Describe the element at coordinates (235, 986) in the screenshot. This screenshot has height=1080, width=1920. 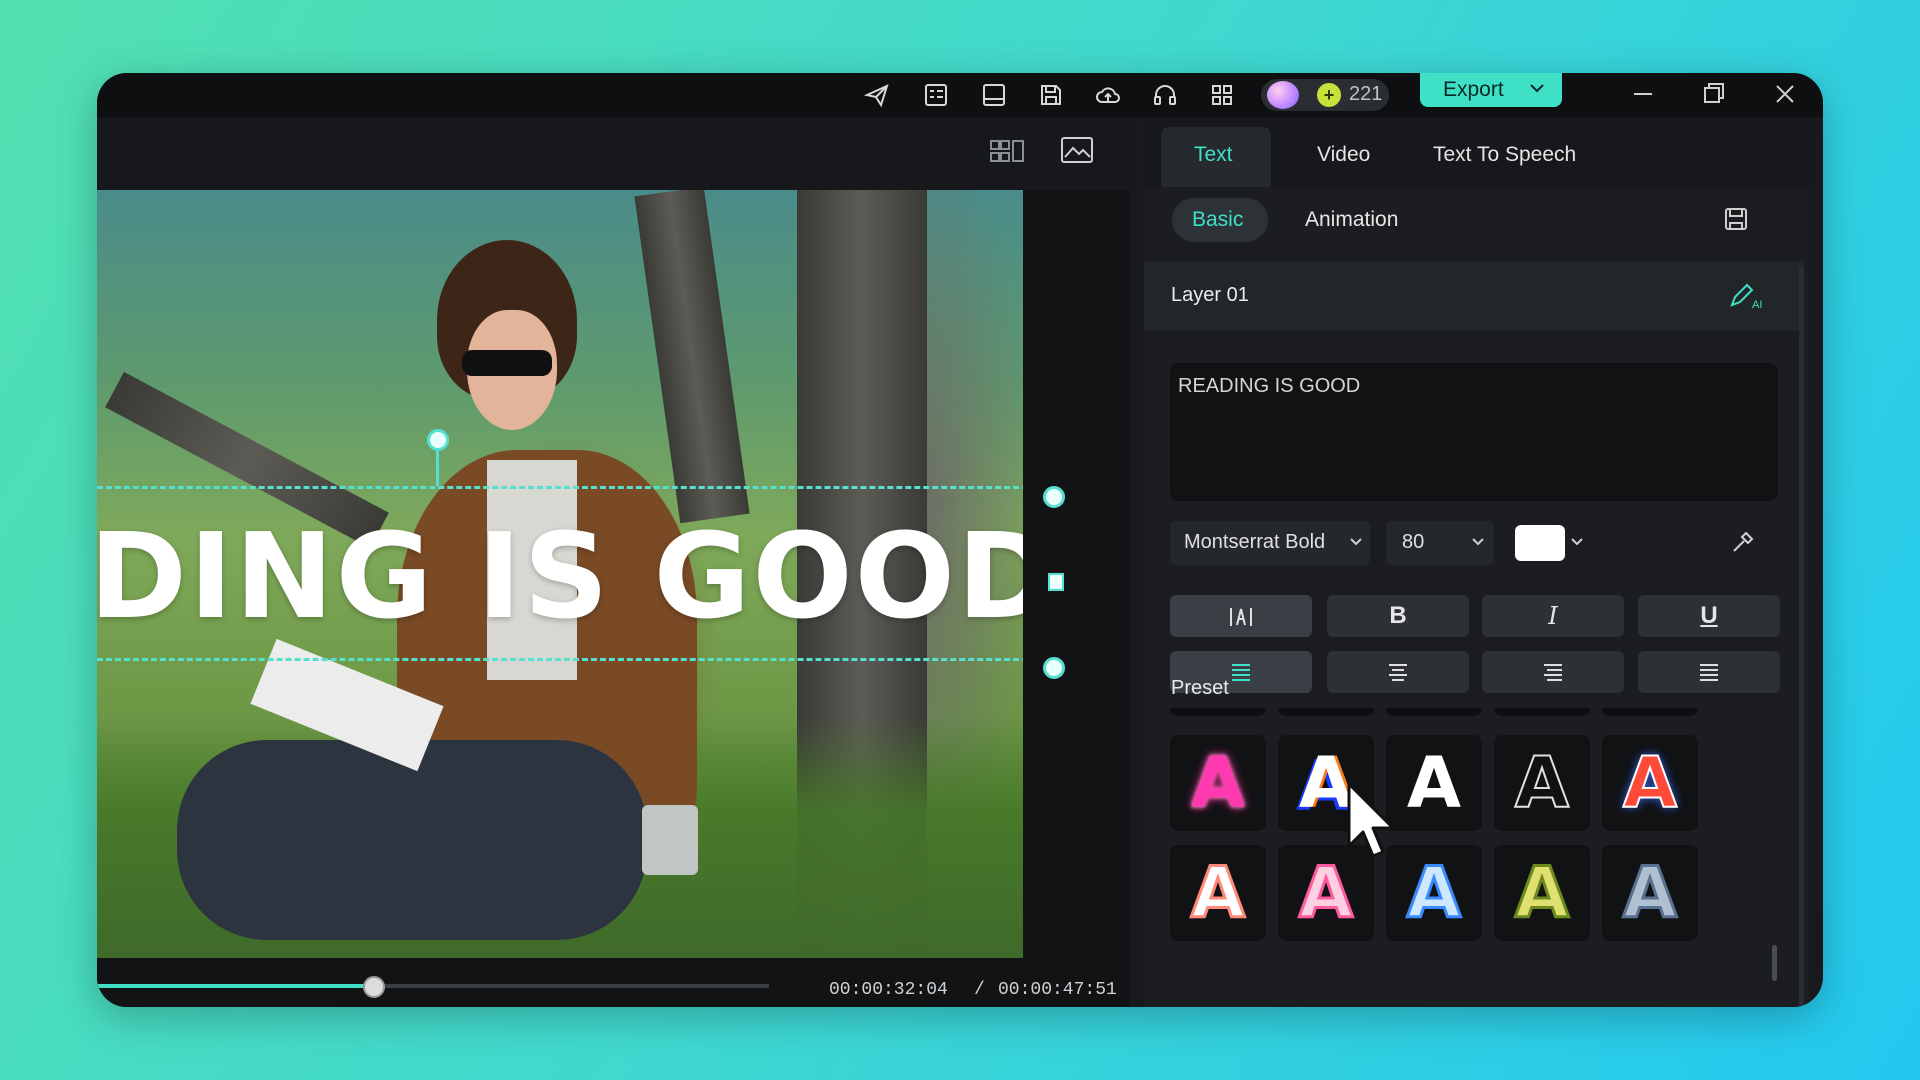
I see `progress-fill` at that location.